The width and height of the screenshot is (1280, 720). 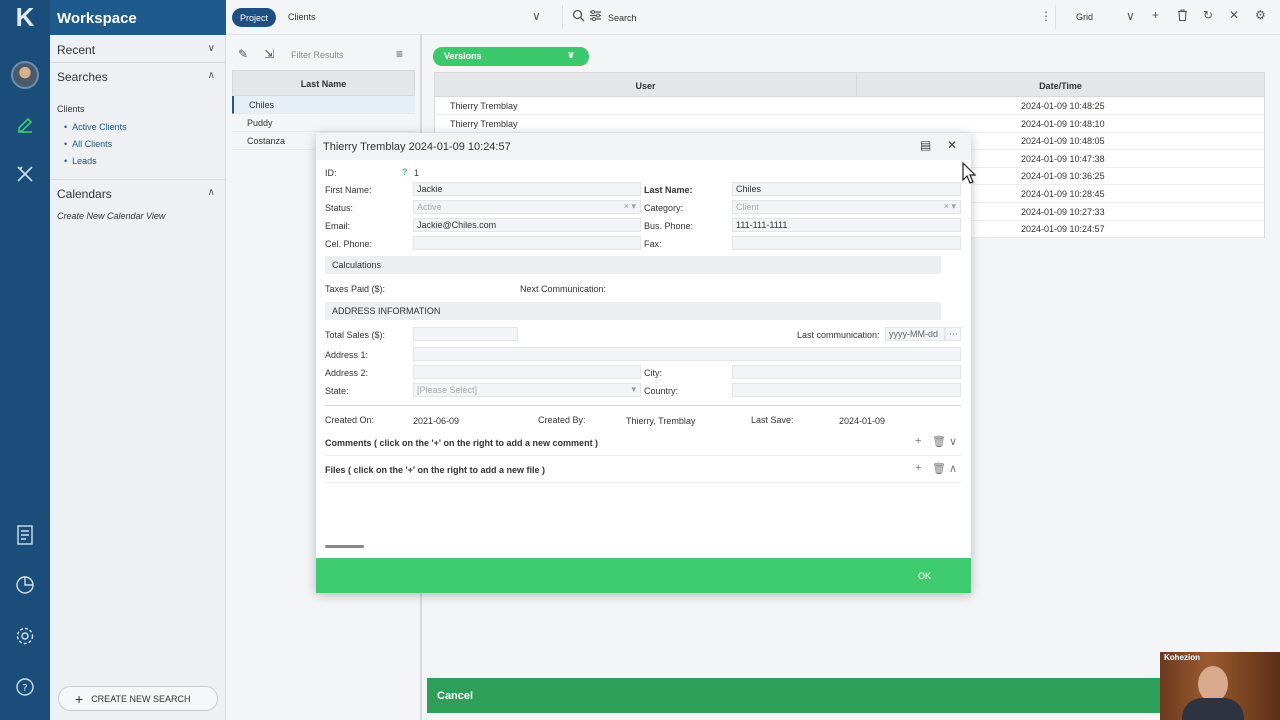 What do you see at coordinates (1260, 15) in the screenshot?
I see `settings-icon: ⚙` at bounding box center [1260, 15].